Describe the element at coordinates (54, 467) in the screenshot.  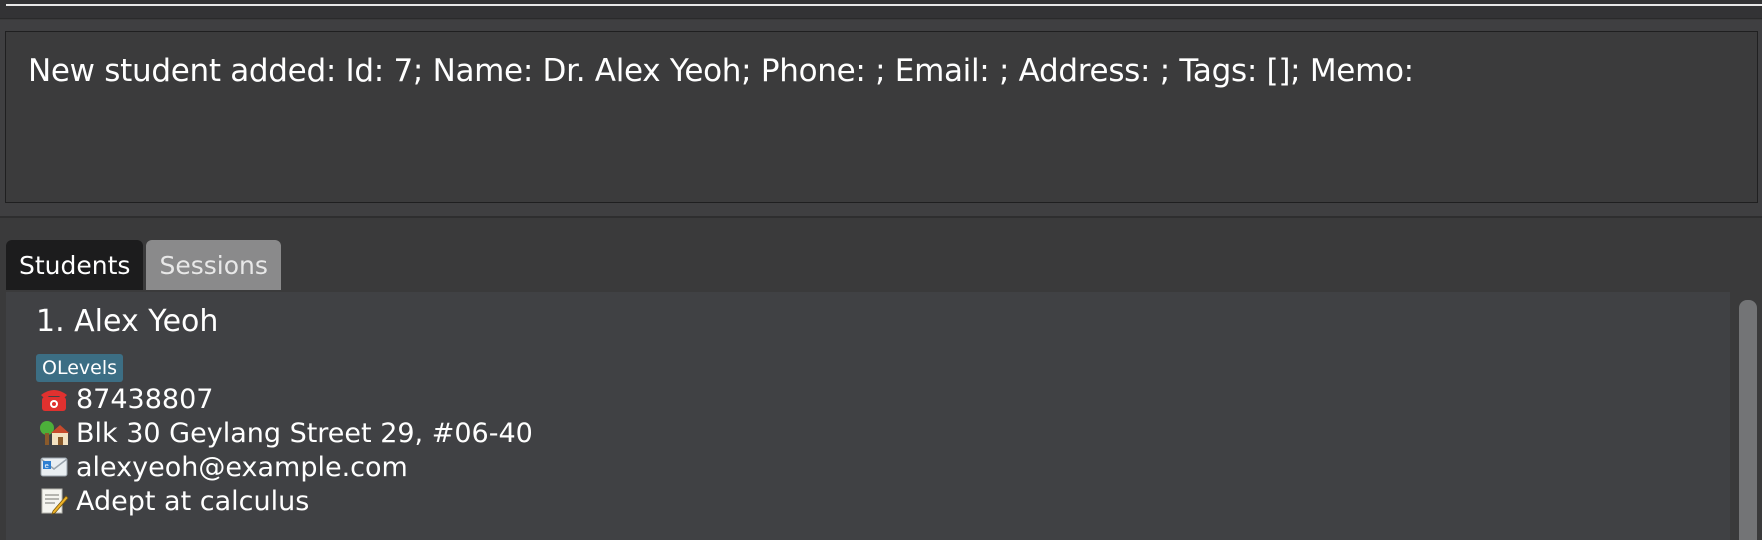
I see `email-icon: e` at that location.